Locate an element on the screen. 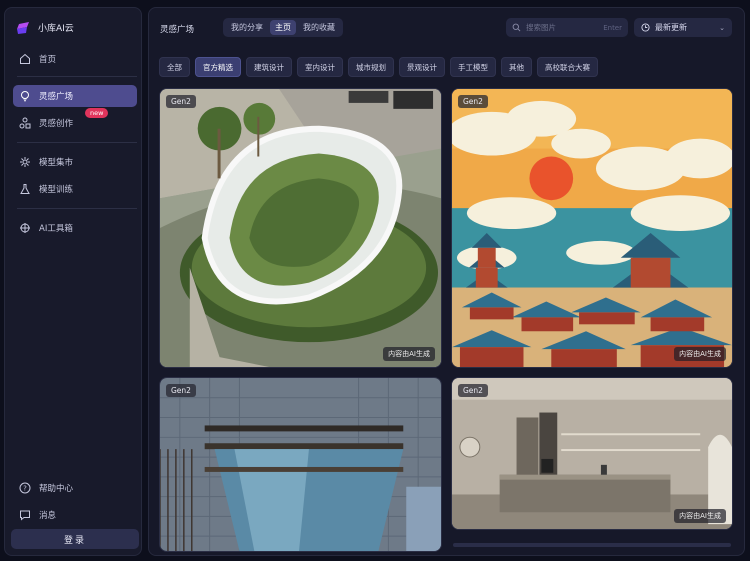  tab-home: 主页 is located at coordinates (283, 27).